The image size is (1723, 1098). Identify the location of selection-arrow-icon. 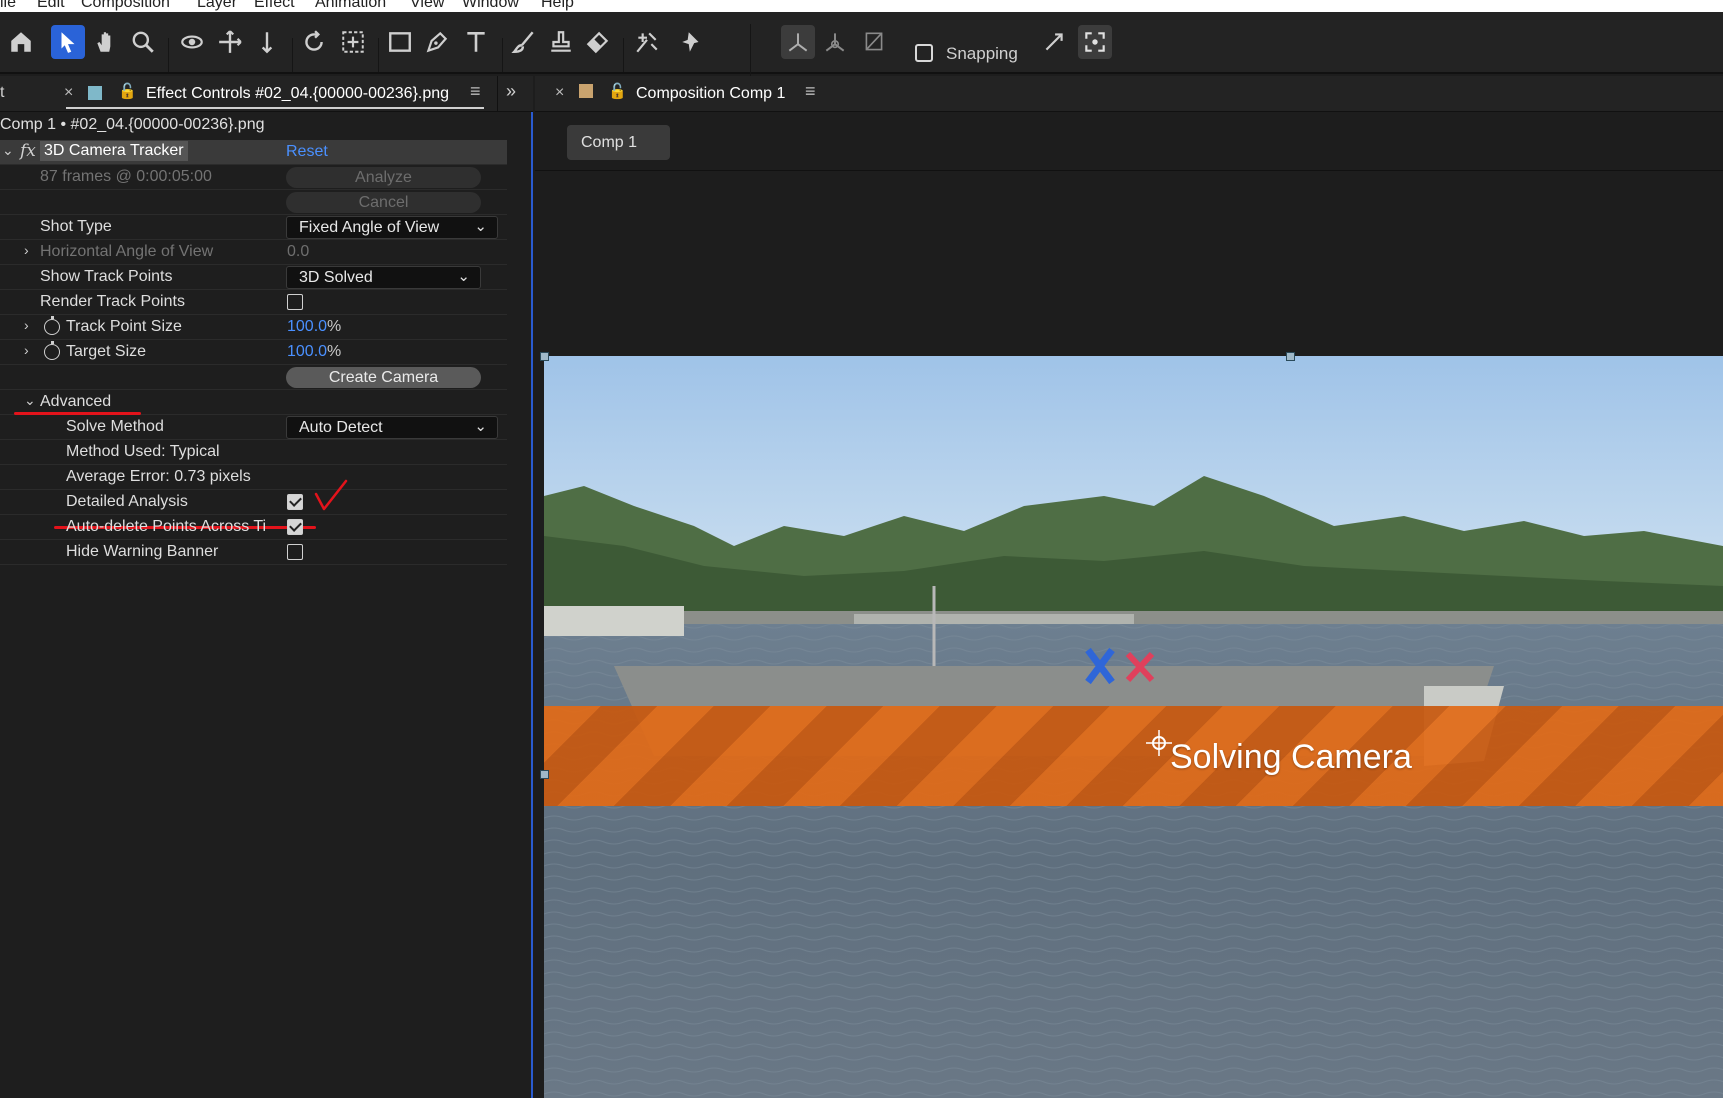
(68, 42).